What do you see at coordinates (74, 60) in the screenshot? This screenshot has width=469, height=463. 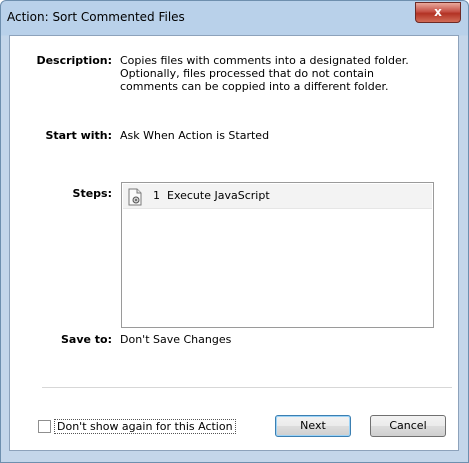 I see `description-label: Description:` at bounding box center [74, 60].